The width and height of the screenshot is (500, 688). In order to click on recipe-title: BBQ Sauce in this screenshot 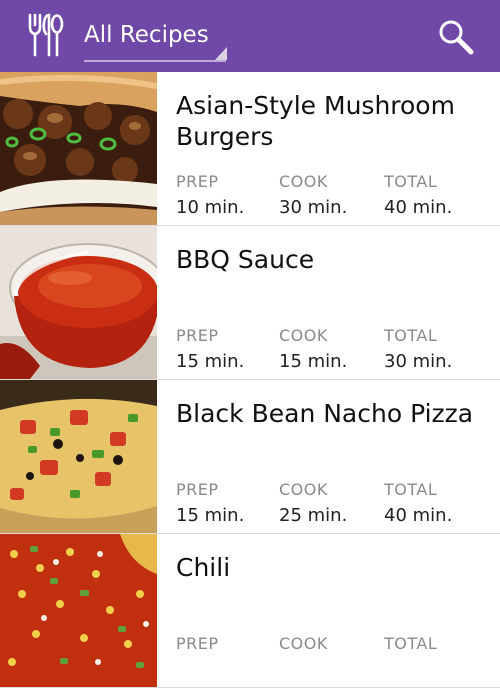, I will do `click(245, 259)`.